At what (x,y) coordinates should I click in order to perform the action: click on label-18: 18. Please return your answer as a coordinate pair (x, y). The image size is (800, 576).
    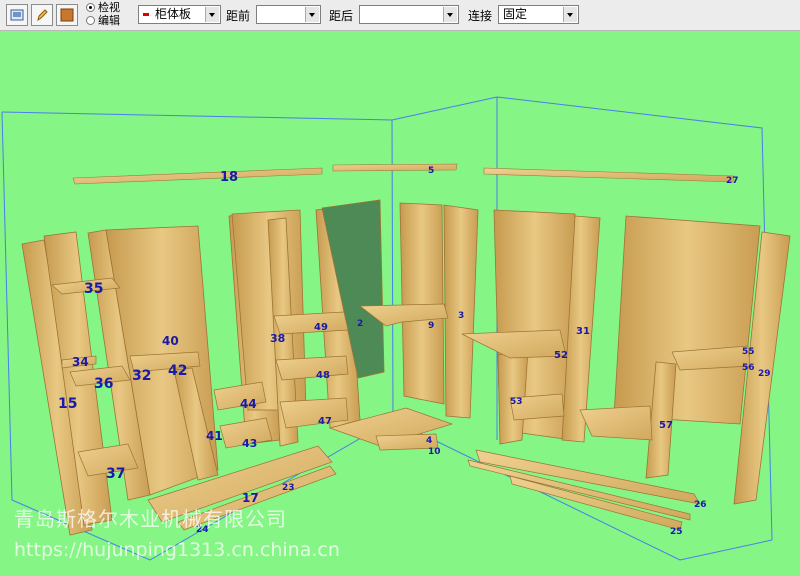
    Looking at the image, I should click on (229, 177).